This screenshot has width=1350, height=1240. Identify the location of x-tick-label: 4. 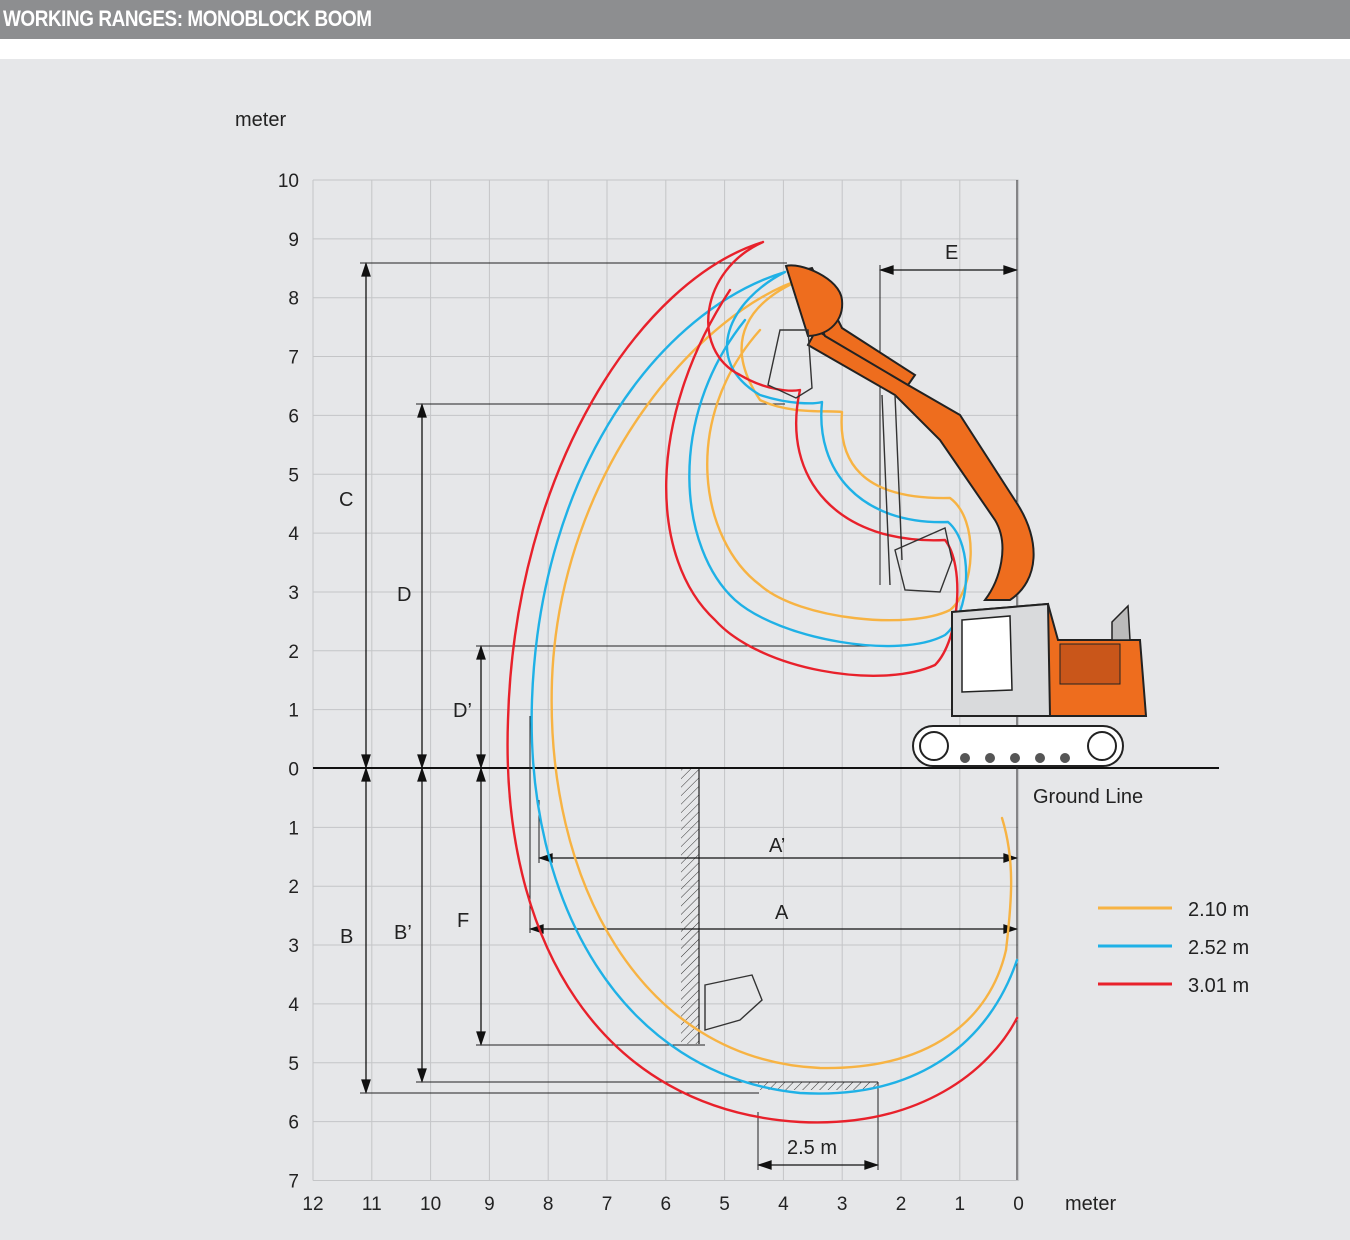
(783, 1204).